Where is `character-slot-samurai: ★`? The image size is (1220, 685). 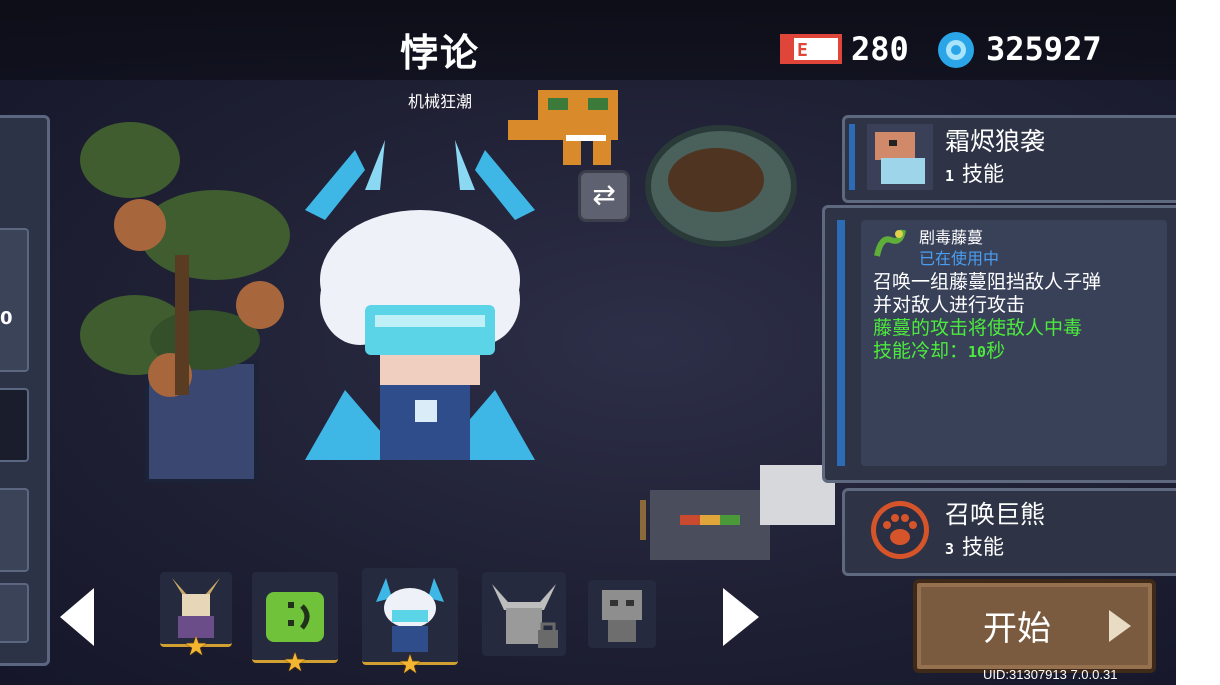 character-slot-samurai: ★ is located at coordinates (196, 617).